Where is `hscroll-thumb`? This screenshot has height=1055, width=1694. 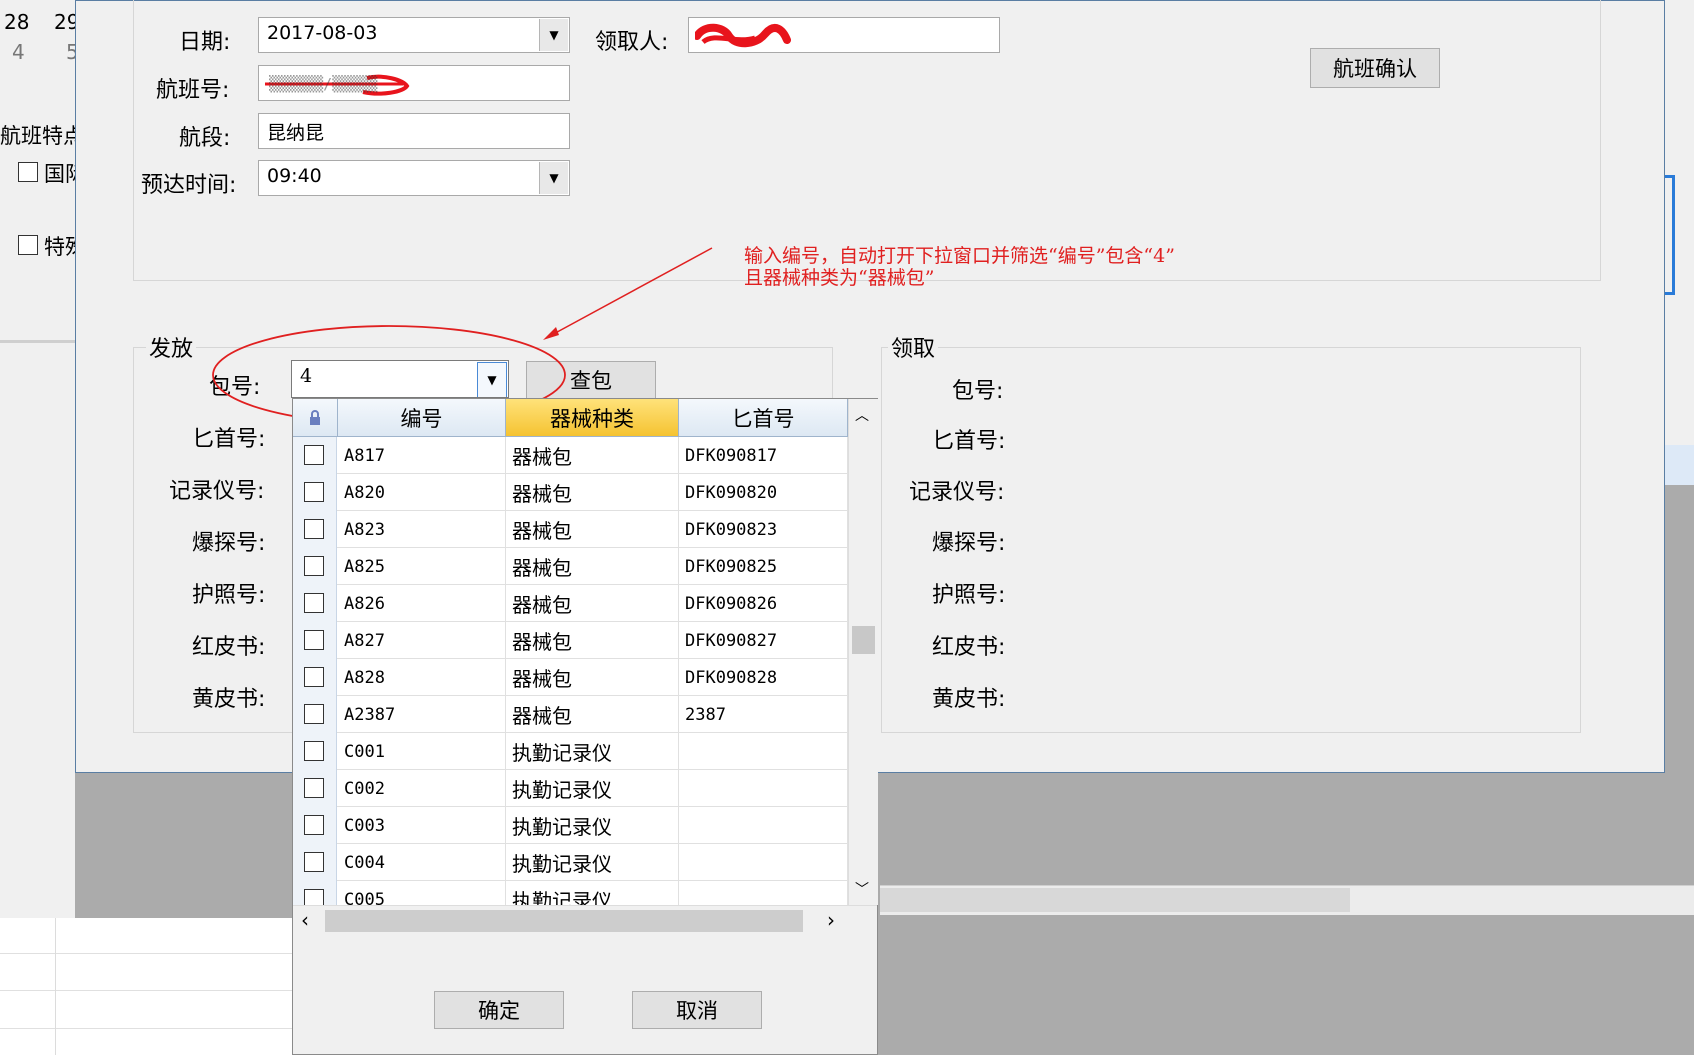 hscroll-thumb is located at coordinates (564, 921).